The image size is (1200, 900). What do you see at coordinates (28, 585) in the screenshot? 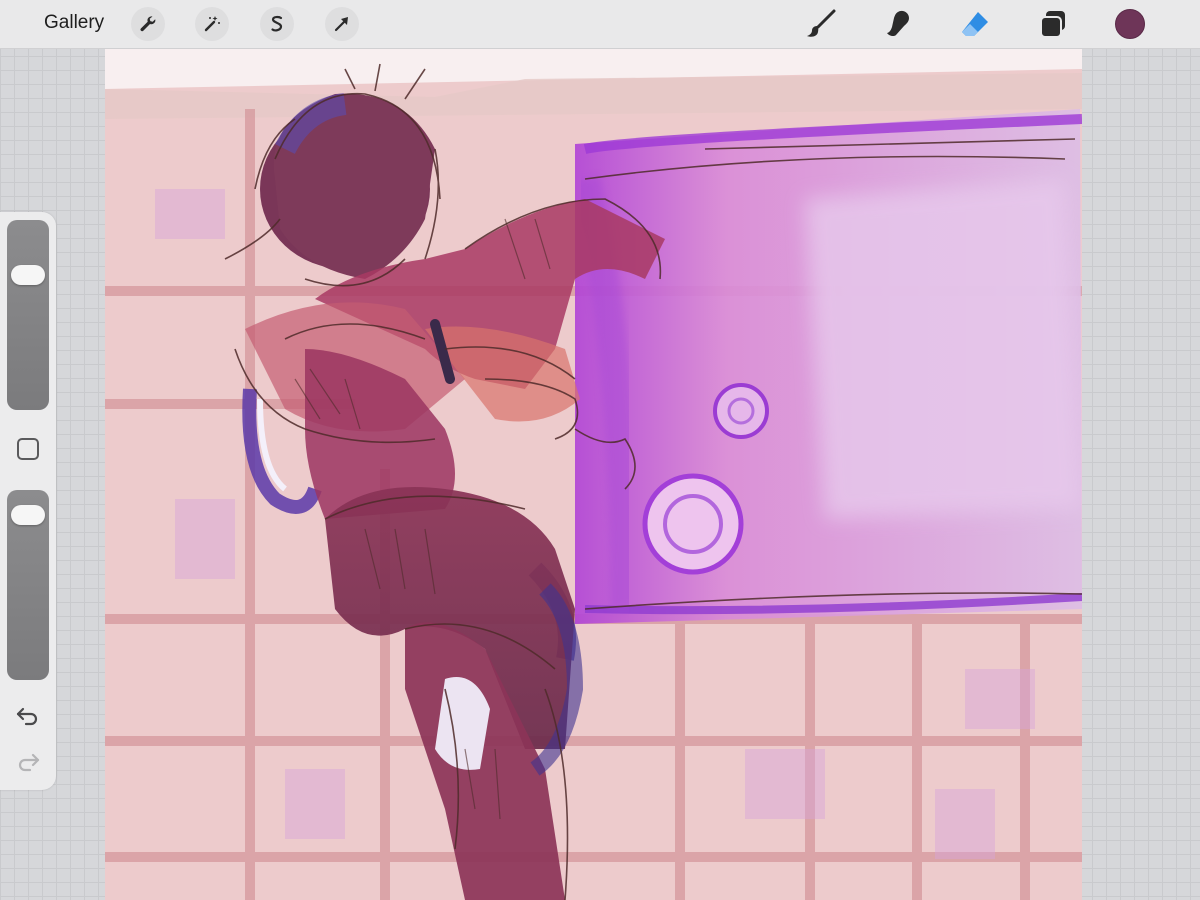
I see `opacity-slider` at bounding box center [28, 585].